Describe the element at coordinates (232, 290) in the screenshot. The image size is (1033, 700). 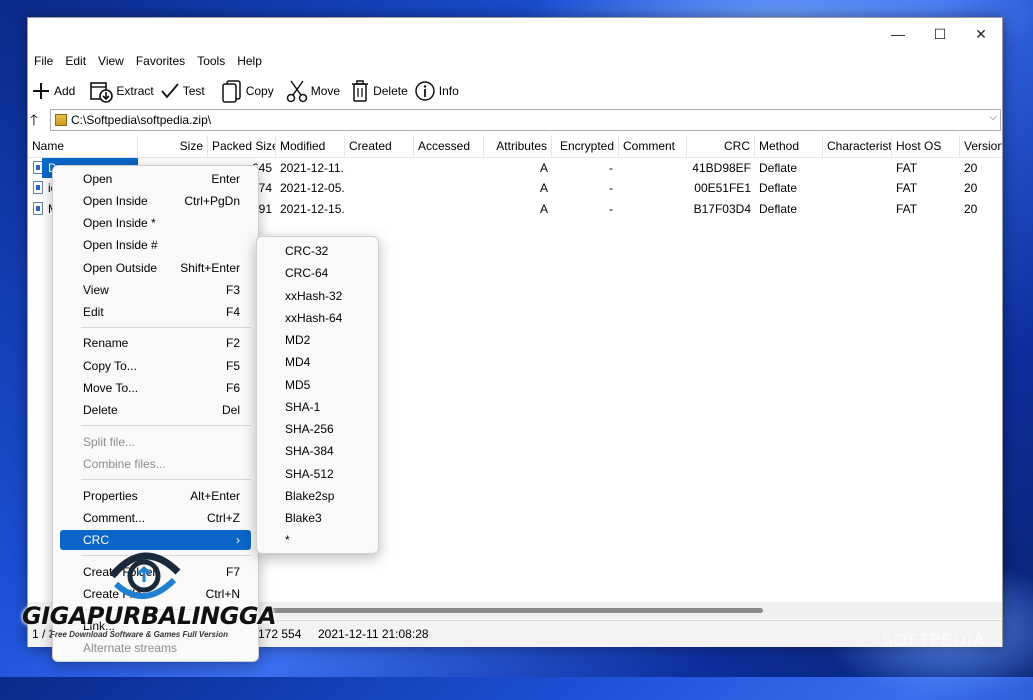
I see `menu-item-shortcut: F3` at that location.